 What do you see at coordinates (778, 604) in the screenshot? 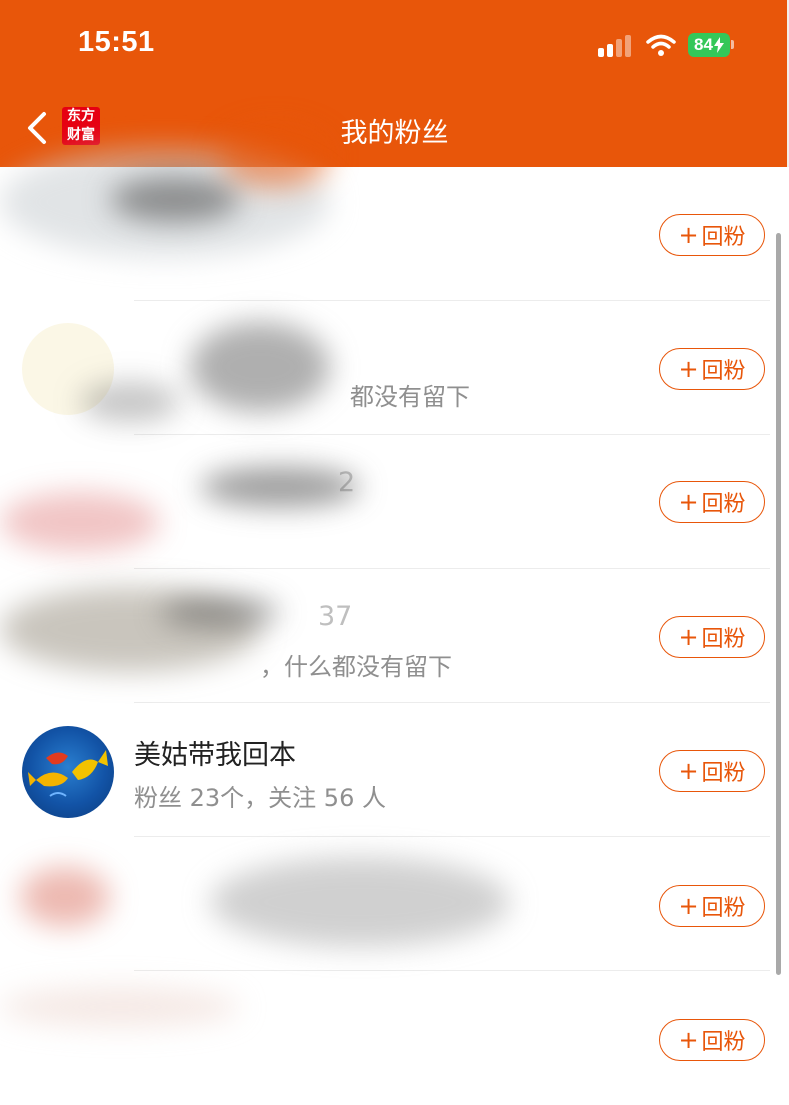
I see `scrollbar` at bounding box center [778, 604].